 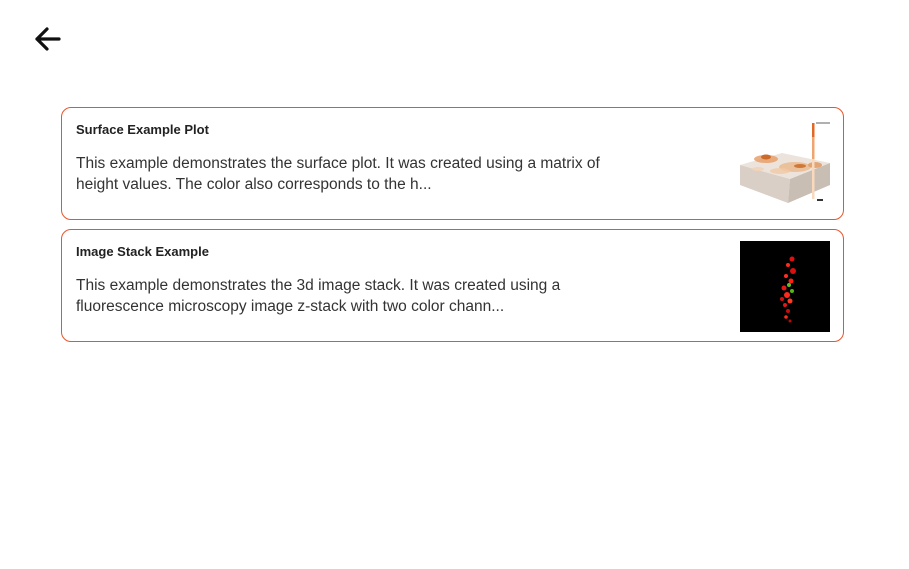 I want to click on image-stack-thumbnail, so click(x=785, y=286).